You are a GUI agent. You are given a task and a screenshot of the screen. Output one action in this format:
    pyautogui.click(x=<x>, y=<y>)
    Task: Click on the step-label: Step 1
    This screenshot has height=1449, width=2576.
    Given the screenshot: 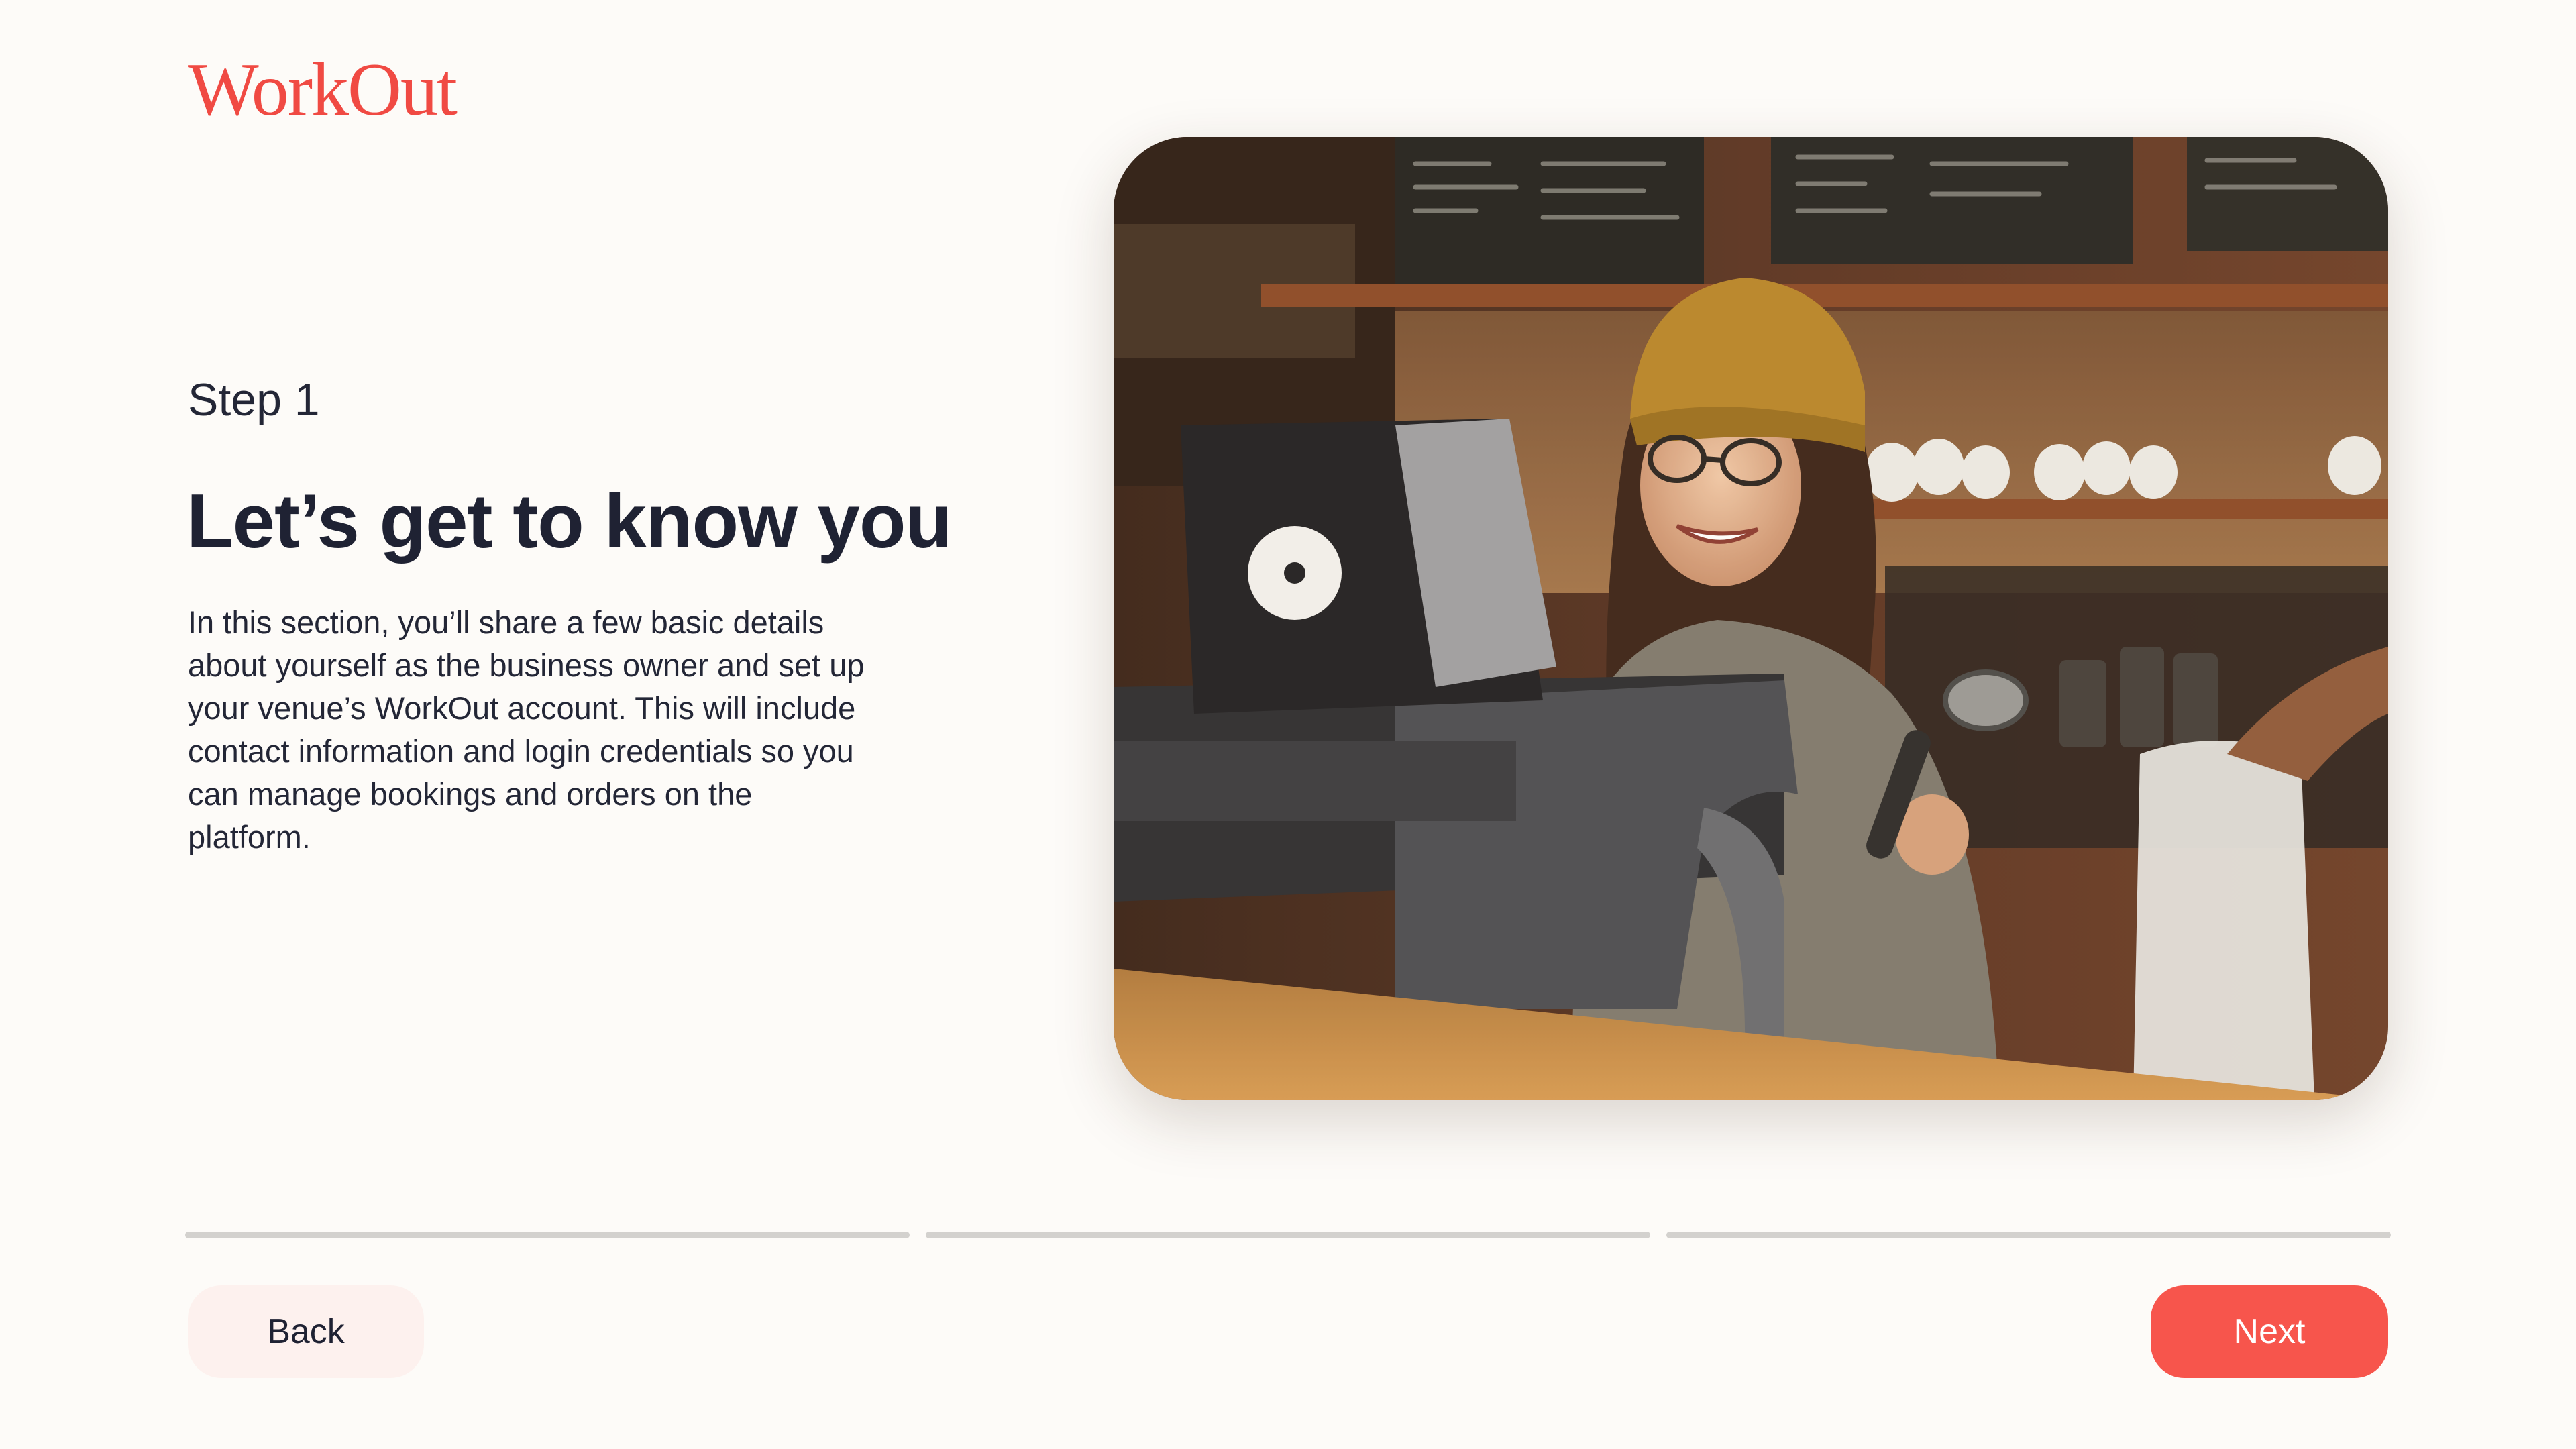 What is the action you would take?
    pyautogui.click(x=254, y=399)
    